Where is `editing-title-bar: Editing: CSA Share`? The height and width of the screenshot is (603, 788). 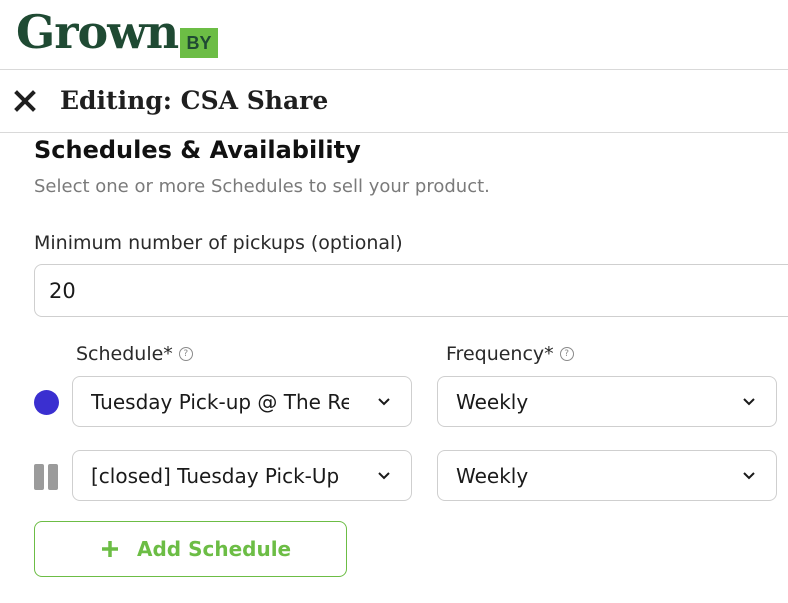
editing-title-bar: Editing: CSA Share is located at coordinates (394, 101).